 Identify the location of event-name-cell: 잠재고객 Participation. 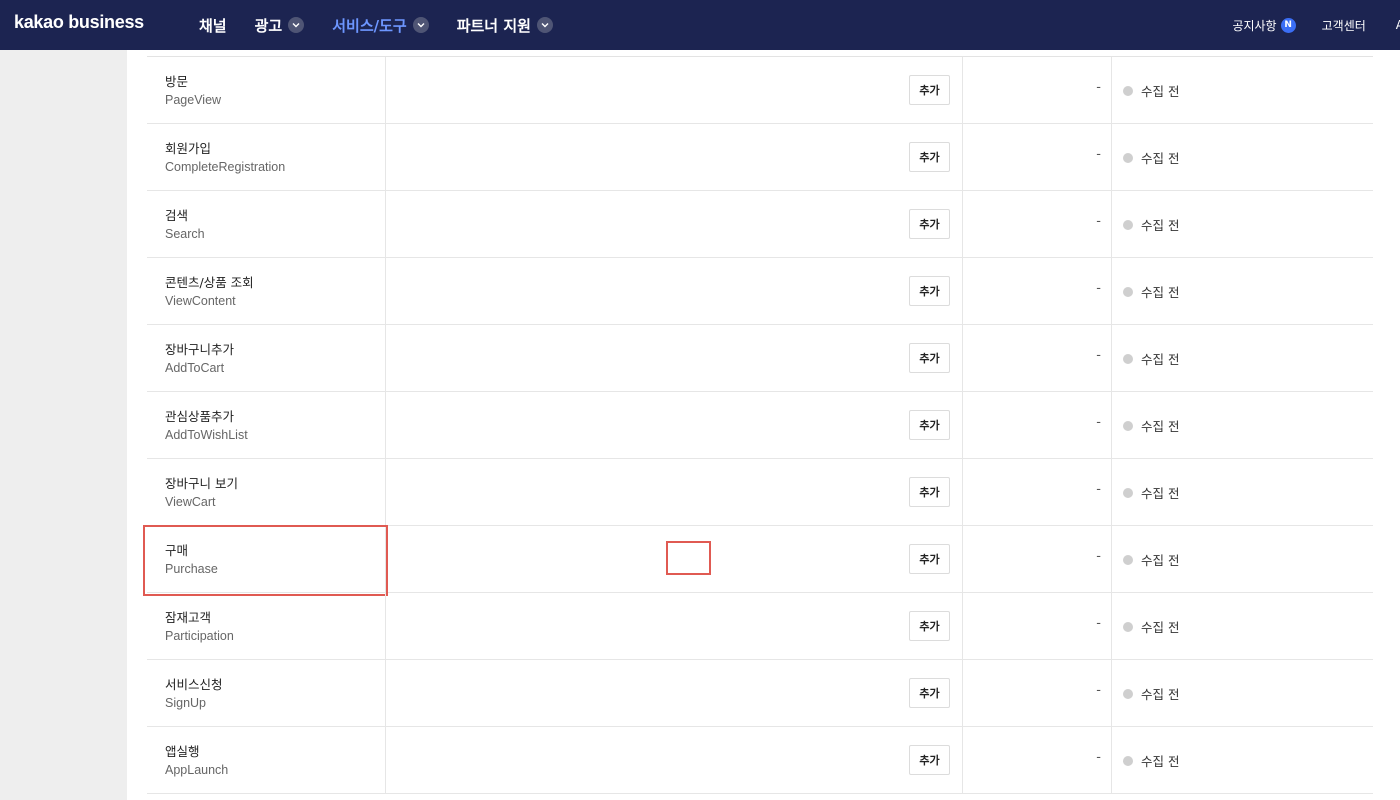
(266, 626).